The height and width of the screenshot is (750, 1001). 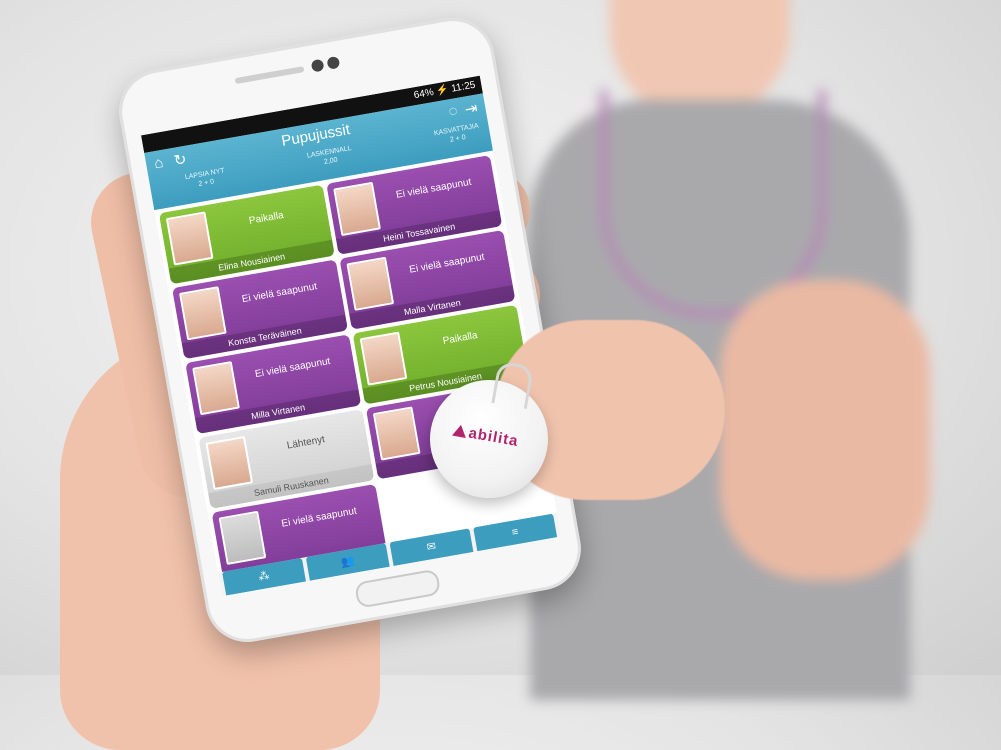 What do you see at coordinates (269, 75) in the screenshot?
I see `speaker-grille` at bounding box center [269, 75].